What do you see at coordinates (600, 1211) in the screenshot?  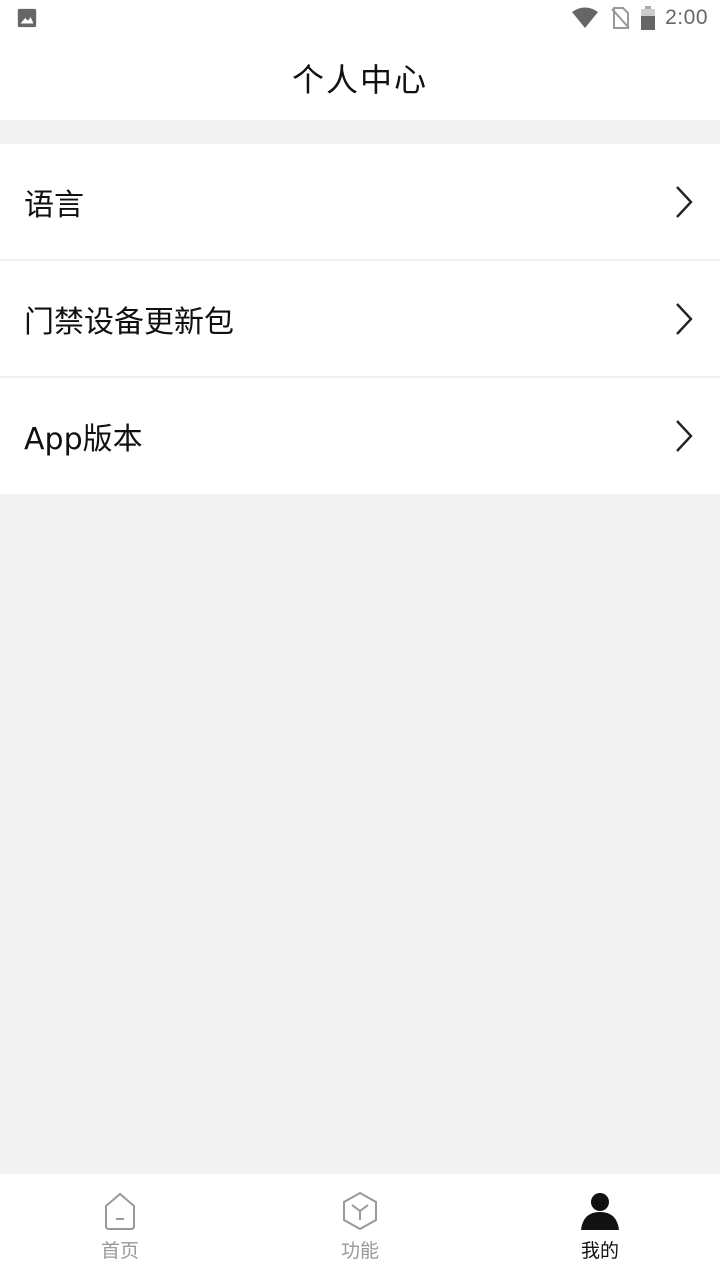 I see `user-icon` at bounding box center [600, 1211].